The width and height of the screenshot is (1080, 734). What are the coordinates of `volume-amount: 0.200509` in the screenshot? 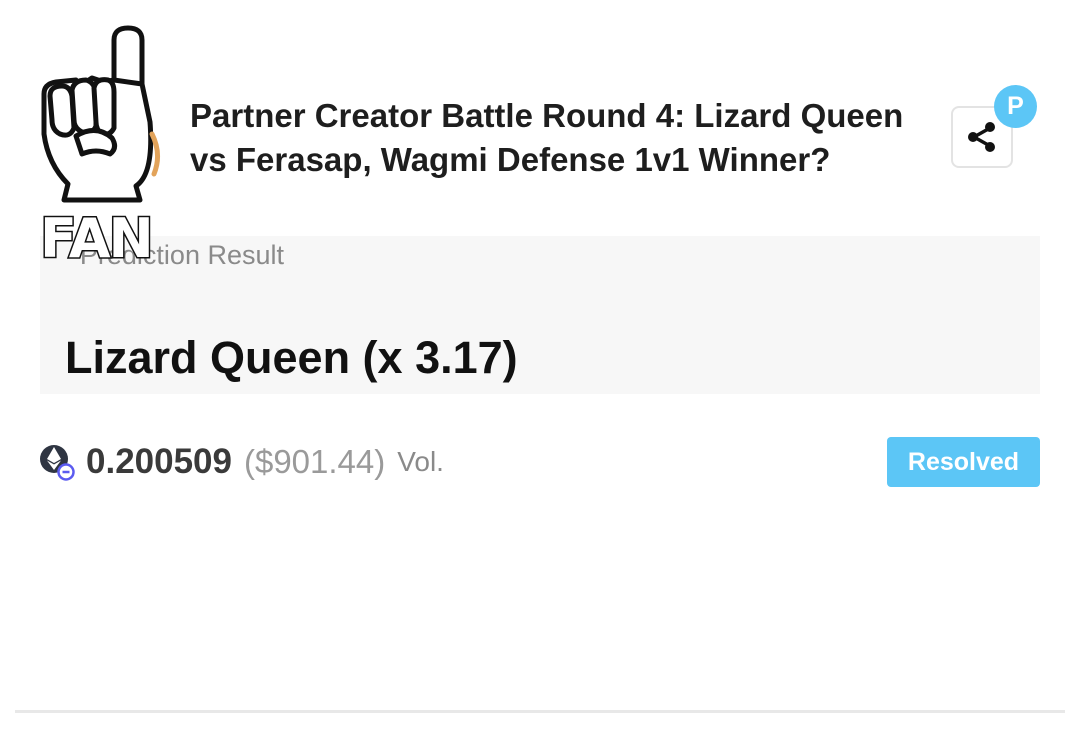 It's located at (159, 461).